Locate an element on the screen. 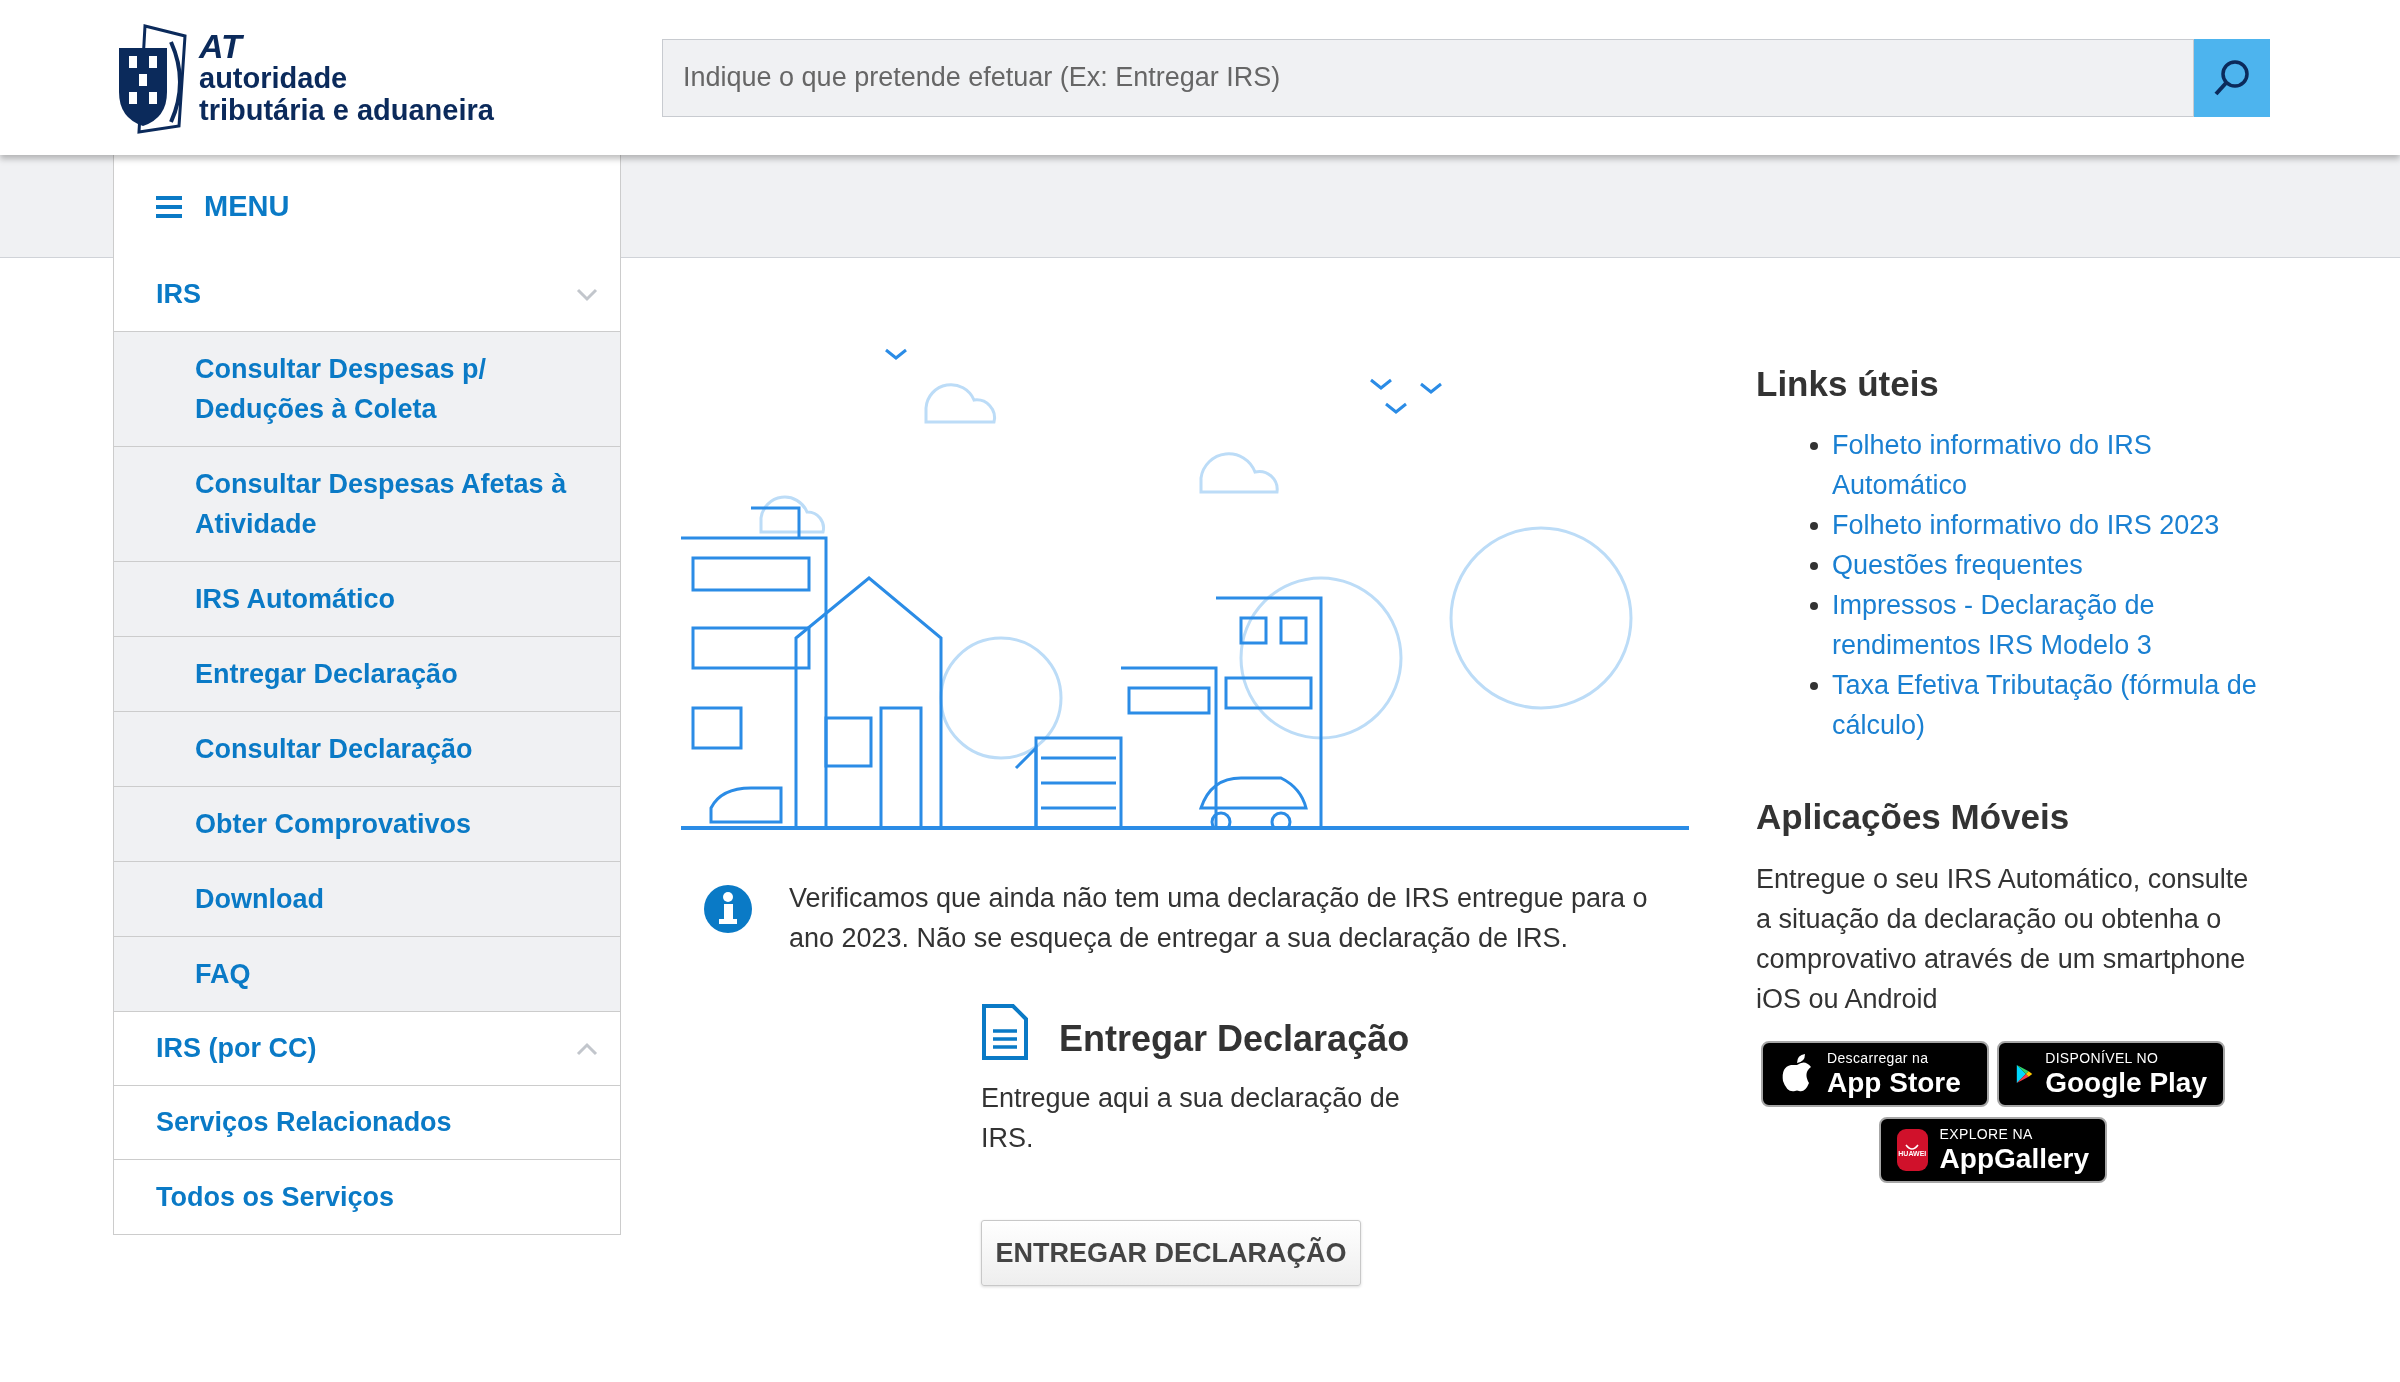 The width and height of the screenshot is (2400, 1382). section-heading: Aplicações Móveis is located at coordinates (1913, 816).